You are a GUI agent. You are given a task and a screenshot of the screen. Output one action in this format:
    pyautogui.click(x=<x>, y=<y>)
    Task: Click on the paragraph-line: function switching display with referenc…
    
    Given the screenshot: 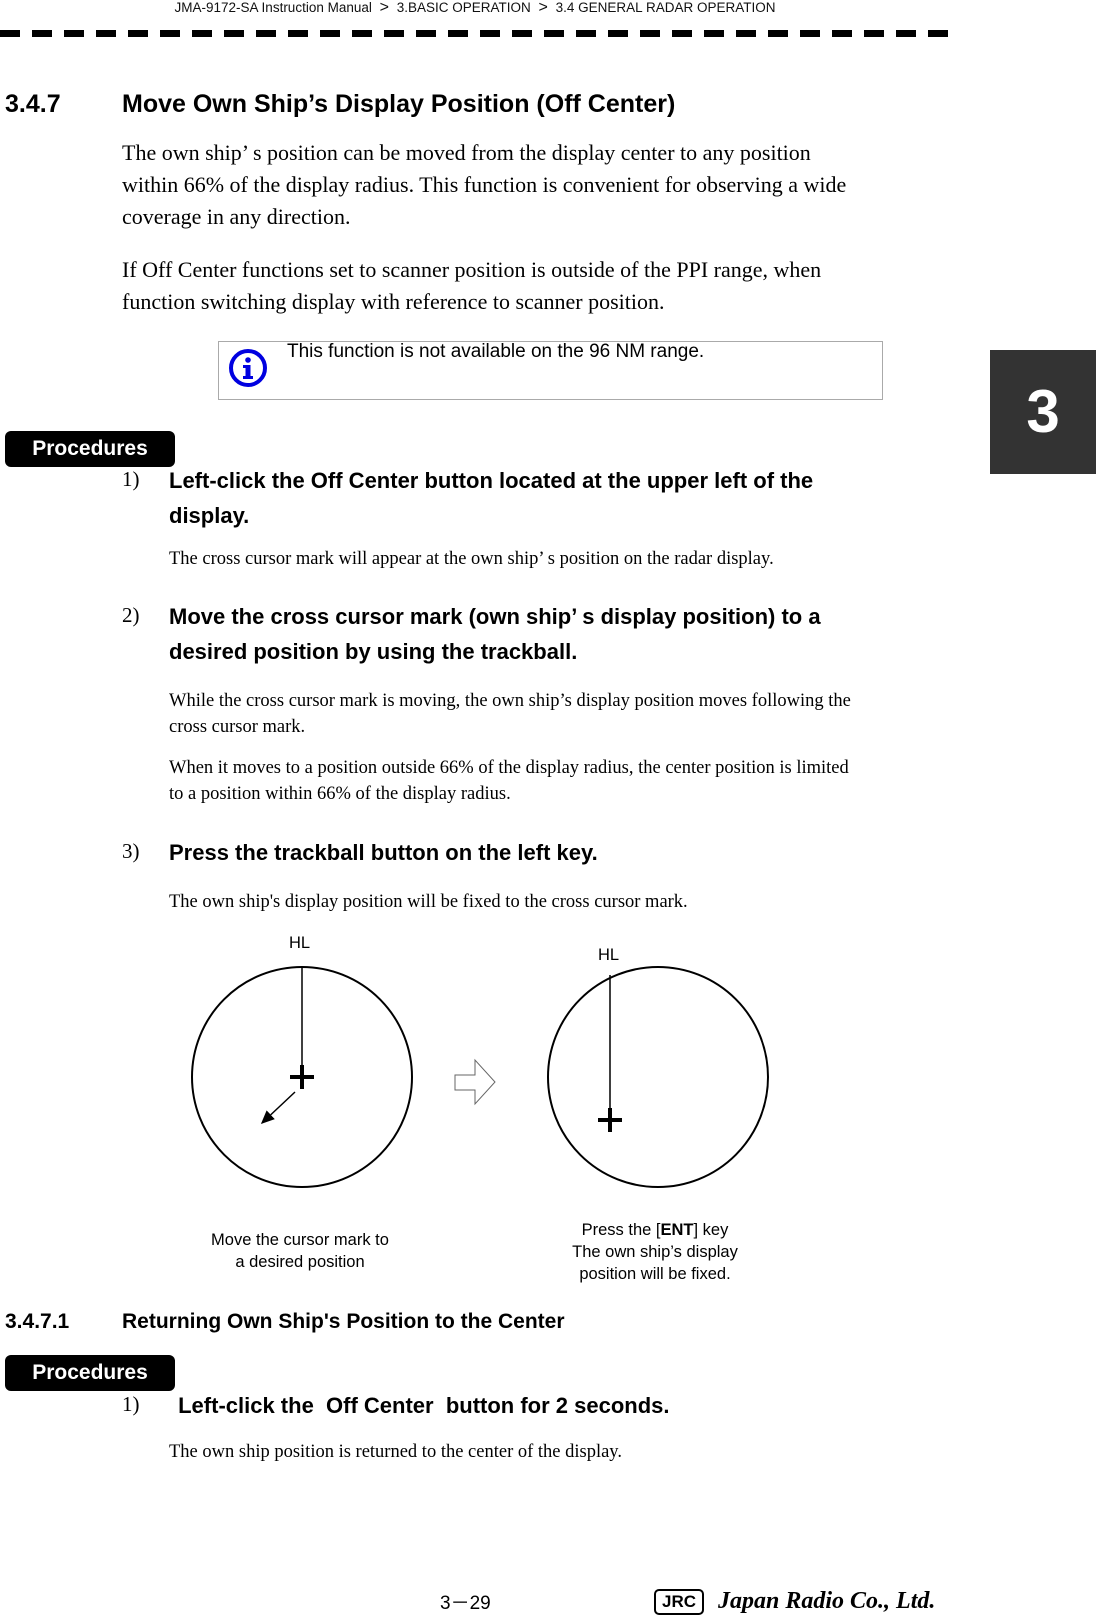 What is the action you would take?
    pyautogui.click(x=393, y=301)
    